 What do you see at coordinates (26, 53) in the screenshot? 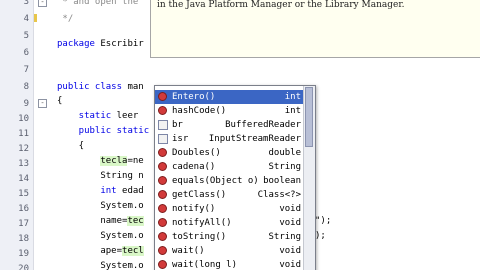
I see `line-number: 6` at bounding box center [26, 53].